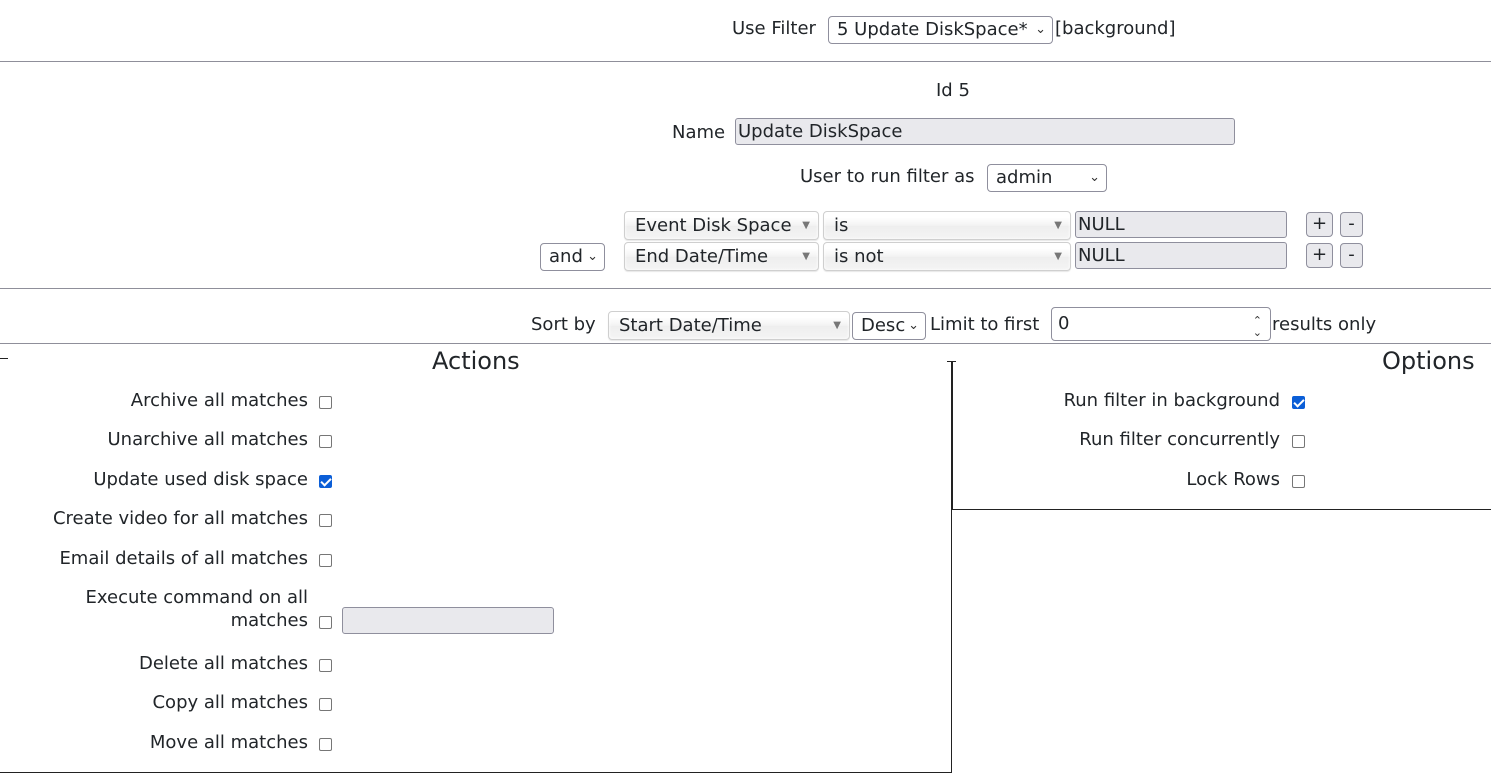 The height and width of the screenshot is (777, 1491). Describe the element at coordinates (1319, 224) in the screenshot. I see `term-1-add-button: +` at that location.